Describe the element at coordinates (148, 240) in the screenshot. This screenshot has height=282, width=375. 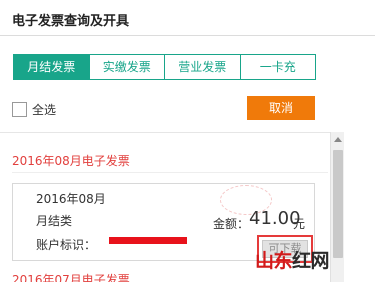
I see `account-id-redacted` at that location.